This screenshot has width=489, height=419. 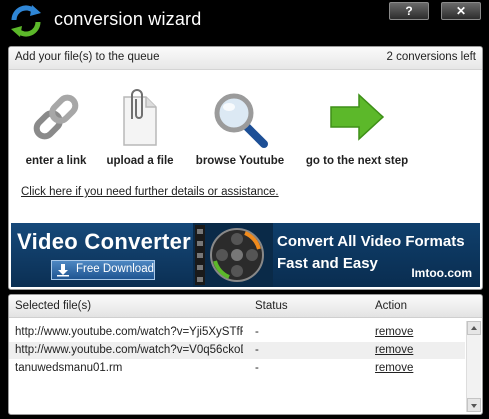 What do you see at coordinates (53, 306) in the screenshot?
I see `column-header-selected-files: Selected file(s)` at bounding box center [53, 306].